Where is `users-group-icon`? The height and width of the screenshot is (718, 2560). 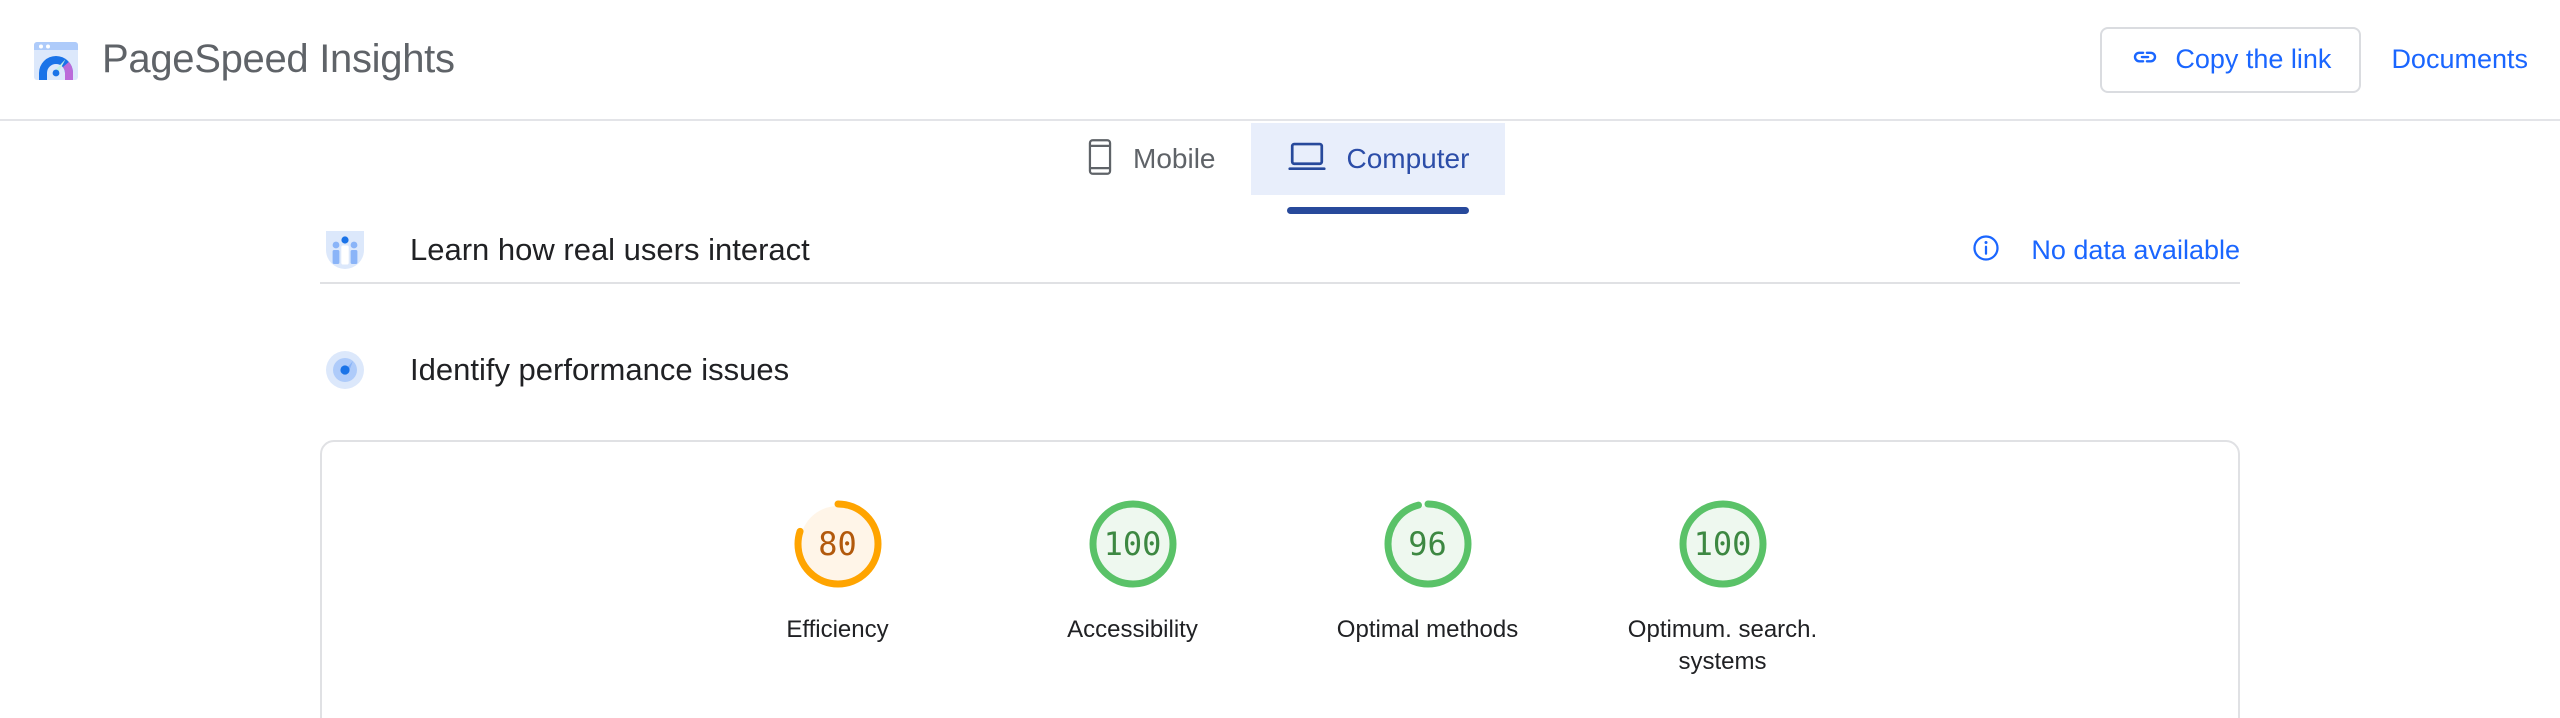 users-group-icon is located at coordinates (345, 250).